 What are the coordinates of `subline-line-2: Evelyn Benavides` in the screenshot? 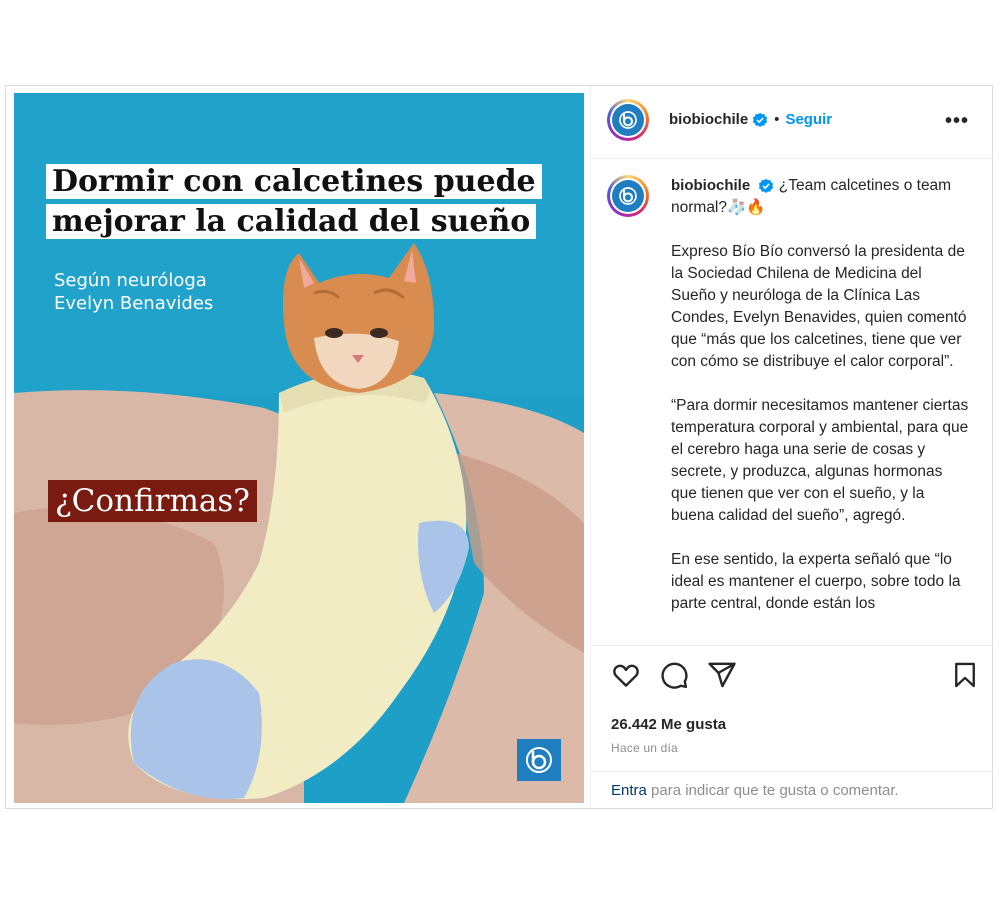 It's located at (134, 303).